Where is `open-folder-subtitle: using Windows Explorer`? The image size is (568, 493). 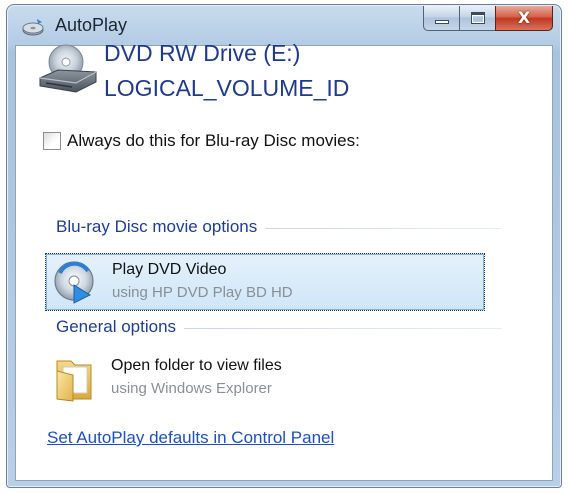
open-folder-subtitle: using Windows Explorer is located at coordinates (191, 388).